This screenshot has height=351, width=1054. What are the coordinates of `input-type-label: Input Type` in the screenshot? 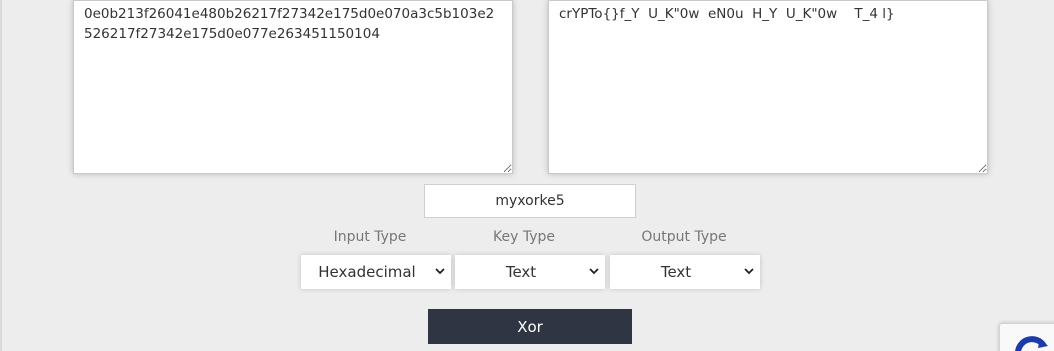 It's located at (370, 237).